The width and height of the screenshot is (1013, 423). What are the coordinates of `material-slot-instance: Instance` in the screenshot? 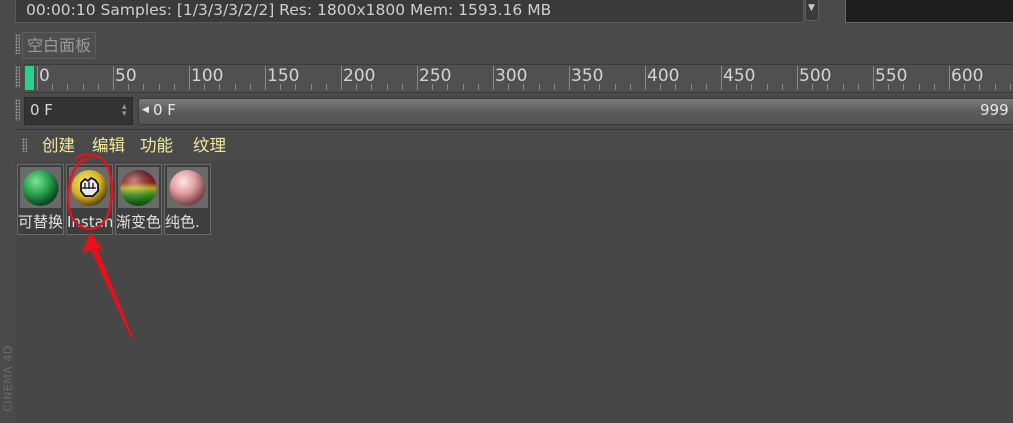 It's located at (89, 199).